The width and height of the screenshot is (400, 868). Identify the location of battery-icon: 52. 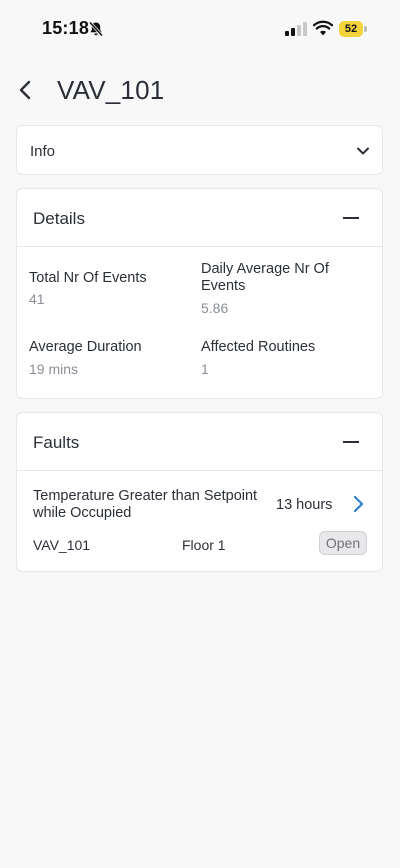
(353, 29).